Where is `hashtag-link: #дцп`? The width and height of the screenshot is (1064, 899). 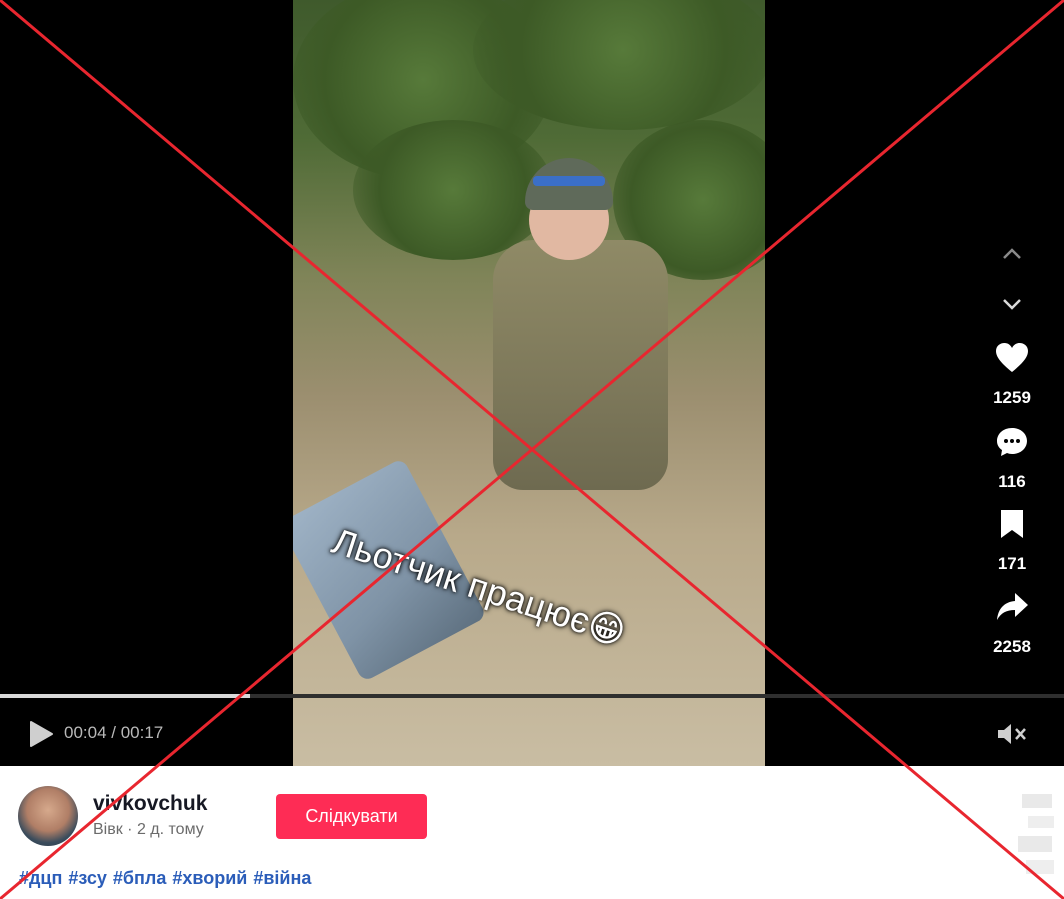 hashtag-link: #дцп is located at coordinates (40, 878).